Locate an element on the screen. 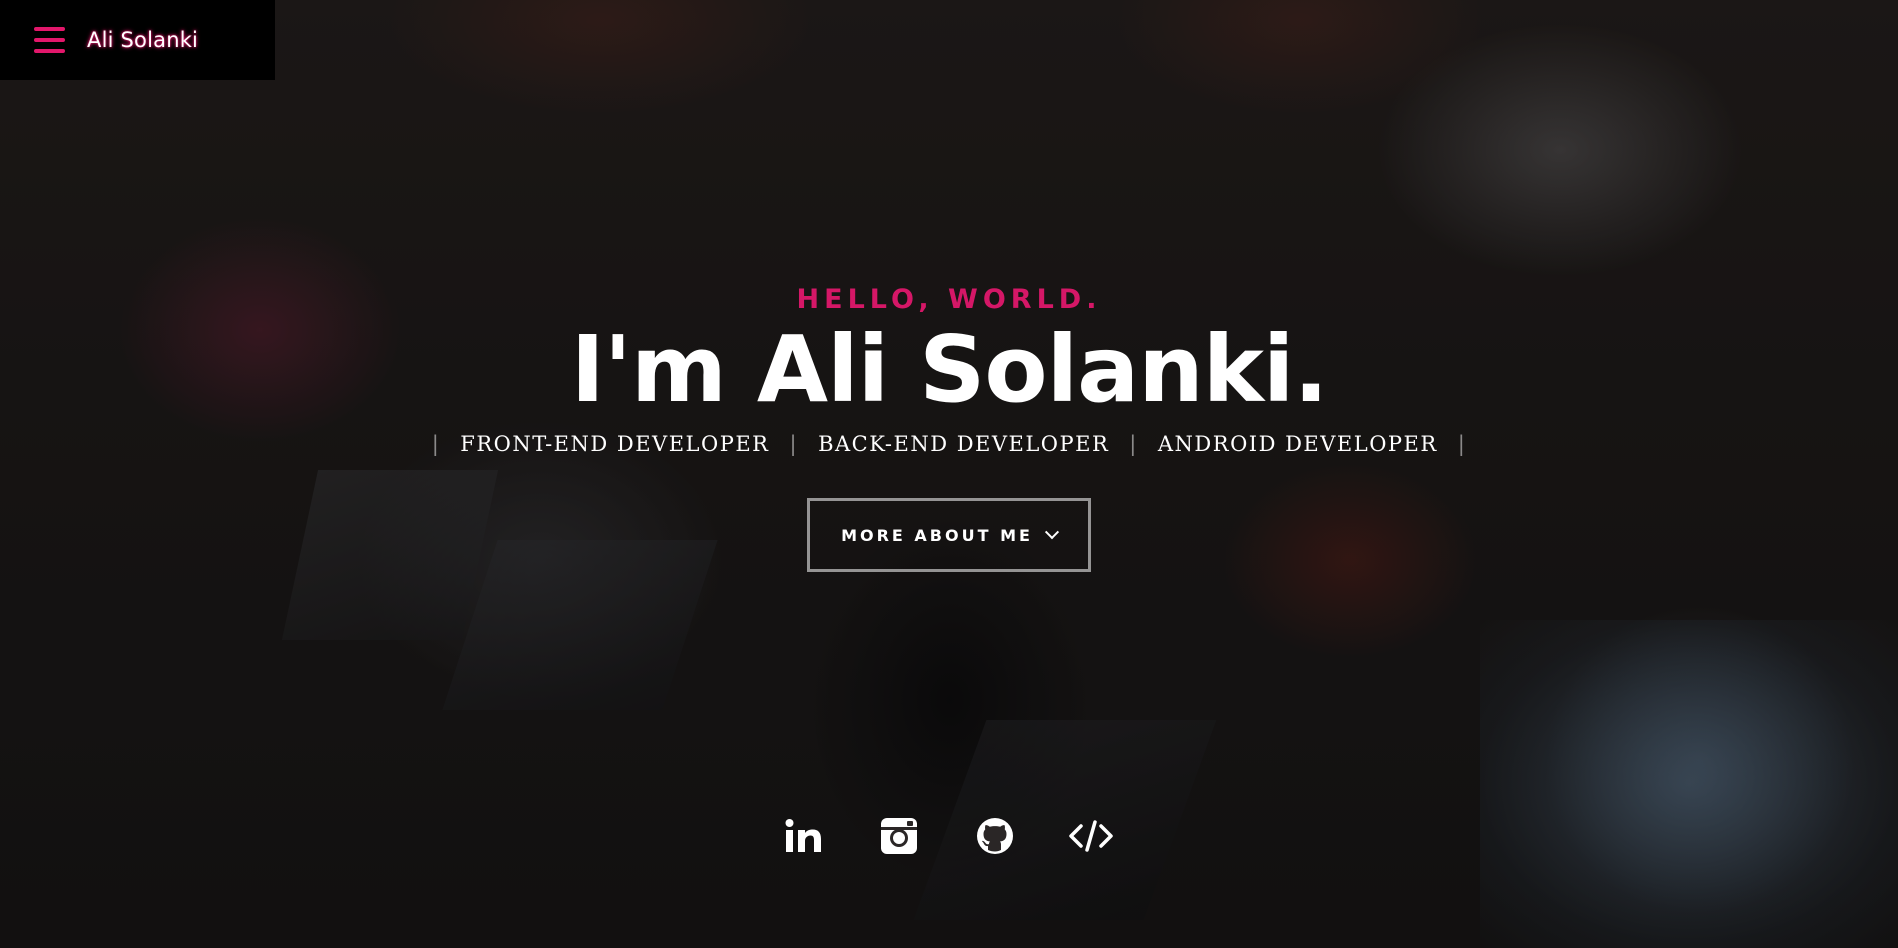 This screenshot has height=948, width=1898. social-links is located at coordinates (948, 836).